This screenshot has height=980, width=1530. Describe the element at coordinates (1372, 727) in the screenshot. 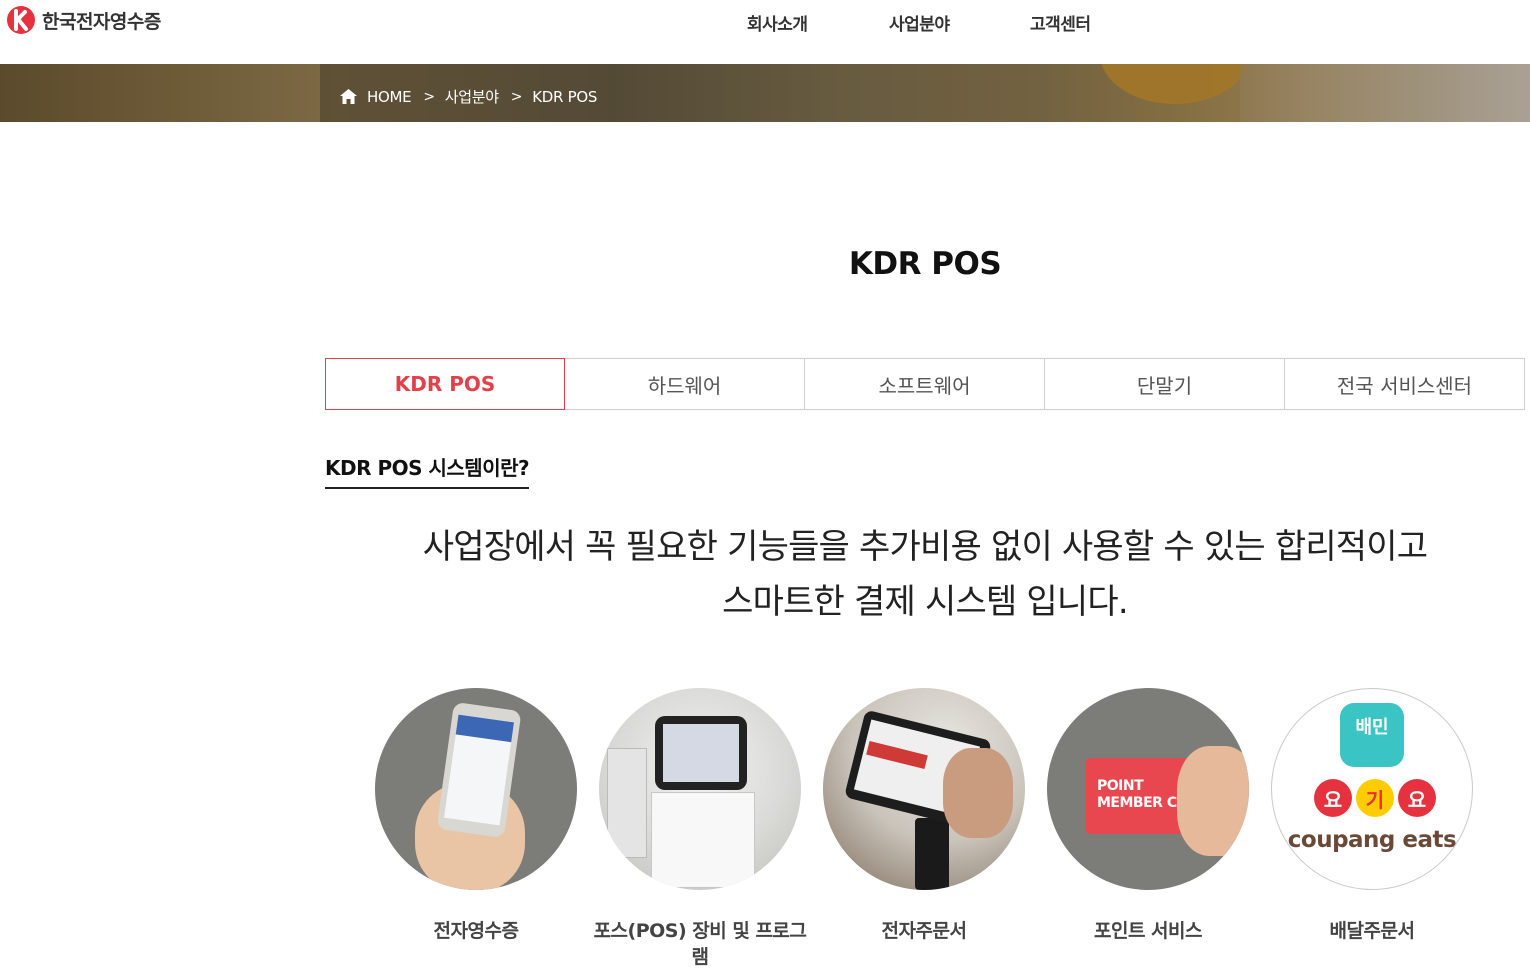

I see `baemin-logo-text: 배민` at that location.